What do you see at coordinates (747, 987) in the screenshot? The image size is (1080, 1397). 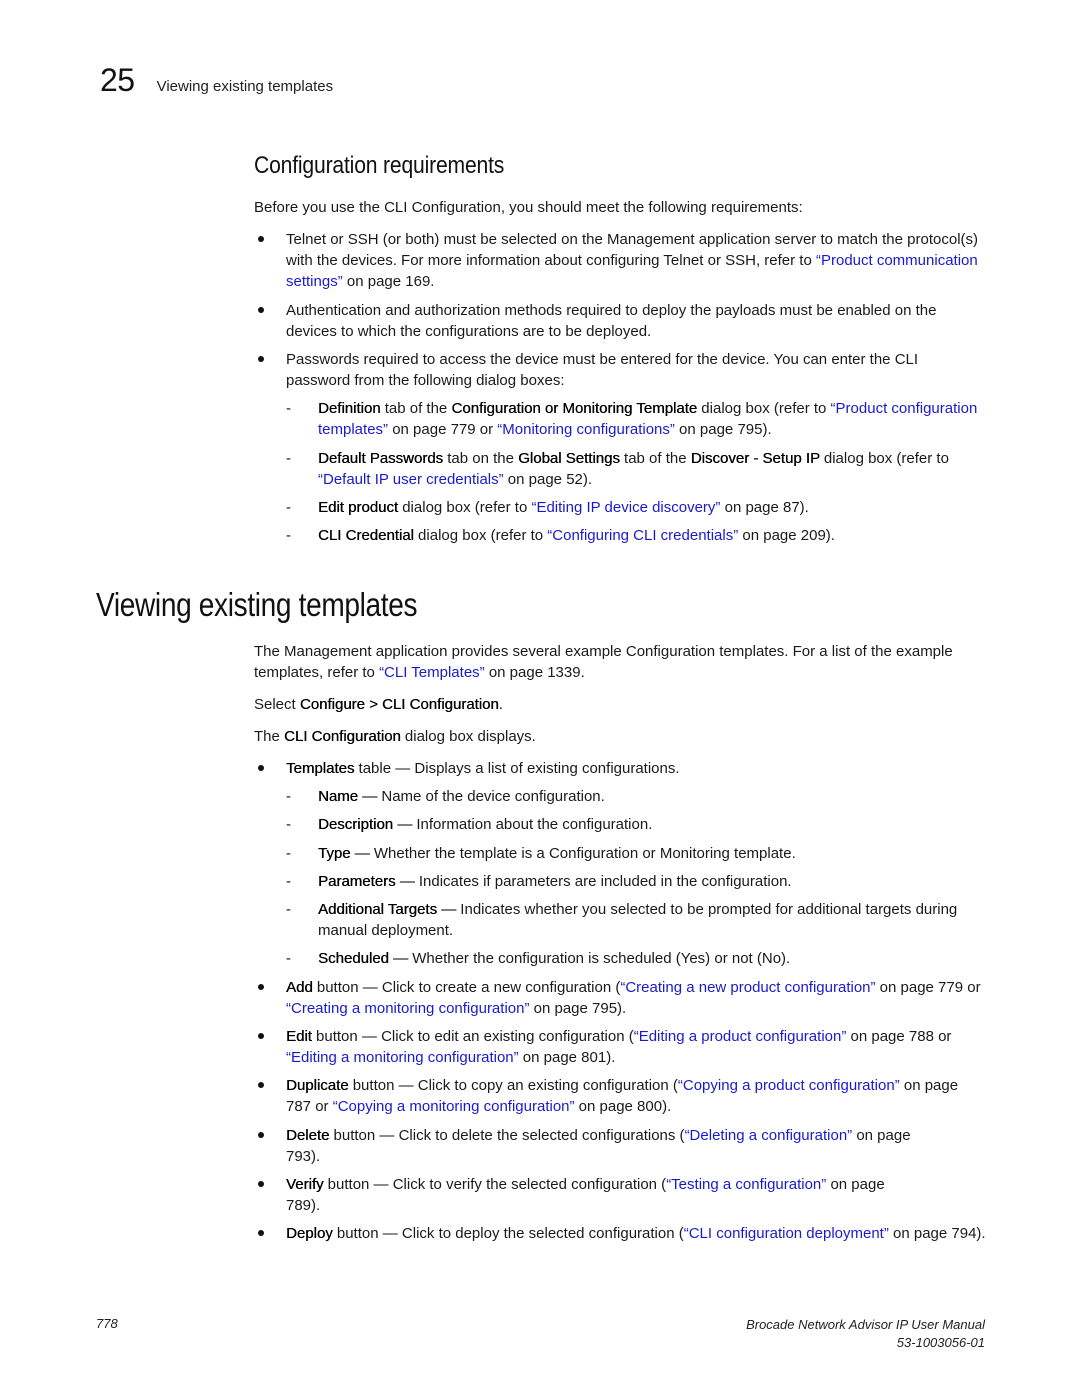 I see `link-creating-new-product-configuration: “Creating a new product configuration”` at bounding box center [747, 987].